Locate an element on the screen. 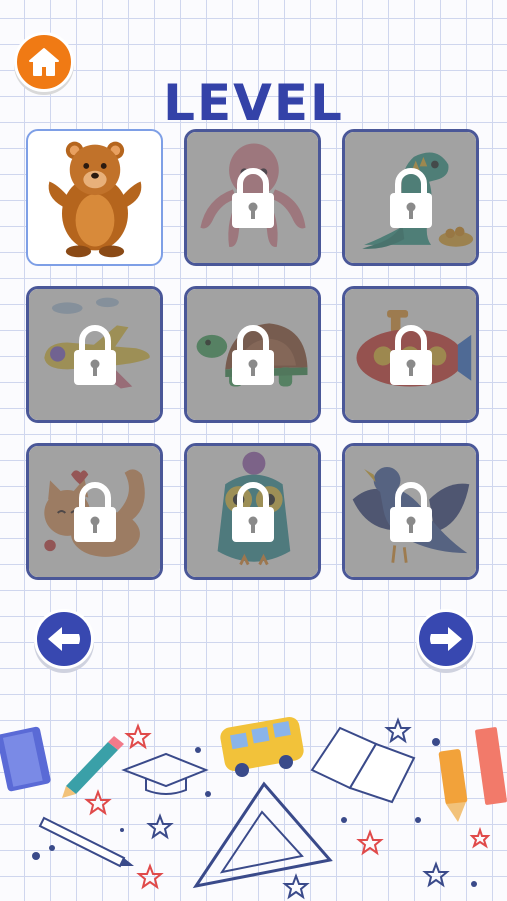 This screenshot has height=901, width=507. next-page-button is located at coordinates (446, 639).